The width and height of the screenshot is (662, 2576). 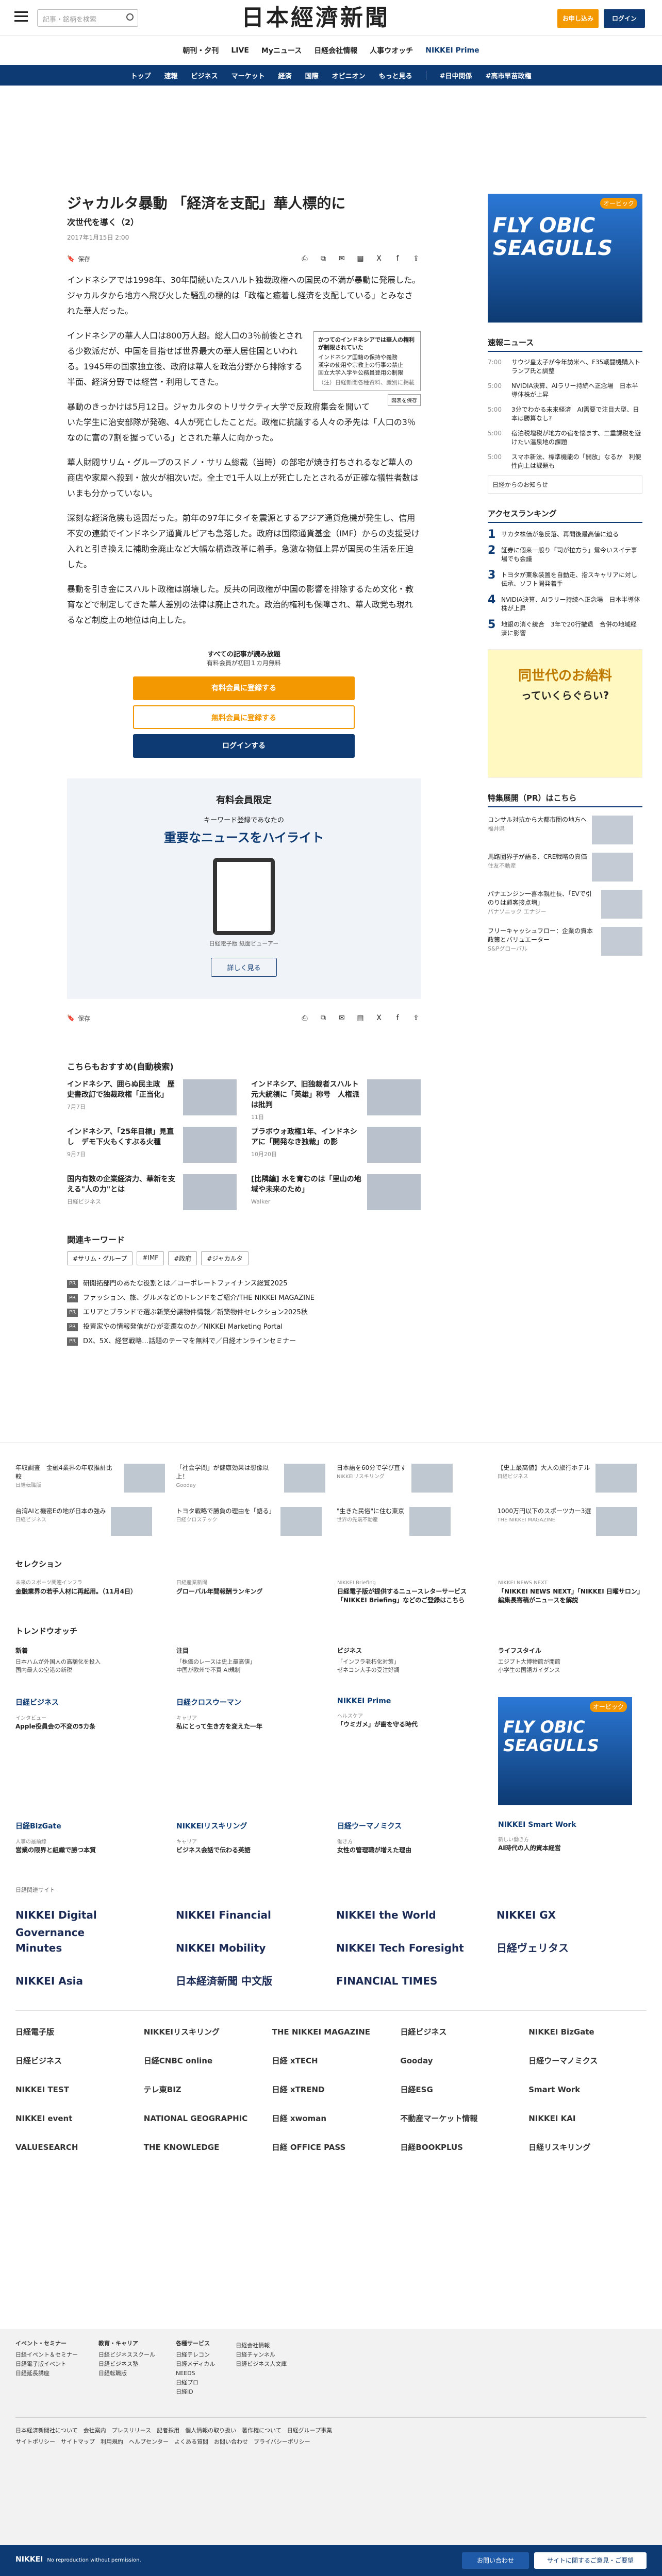 What do you see at coordinates (331, 2061) in the screenshot?
I see `partner-logo: 日経 xTECH` at bounding box center [331, 2061].